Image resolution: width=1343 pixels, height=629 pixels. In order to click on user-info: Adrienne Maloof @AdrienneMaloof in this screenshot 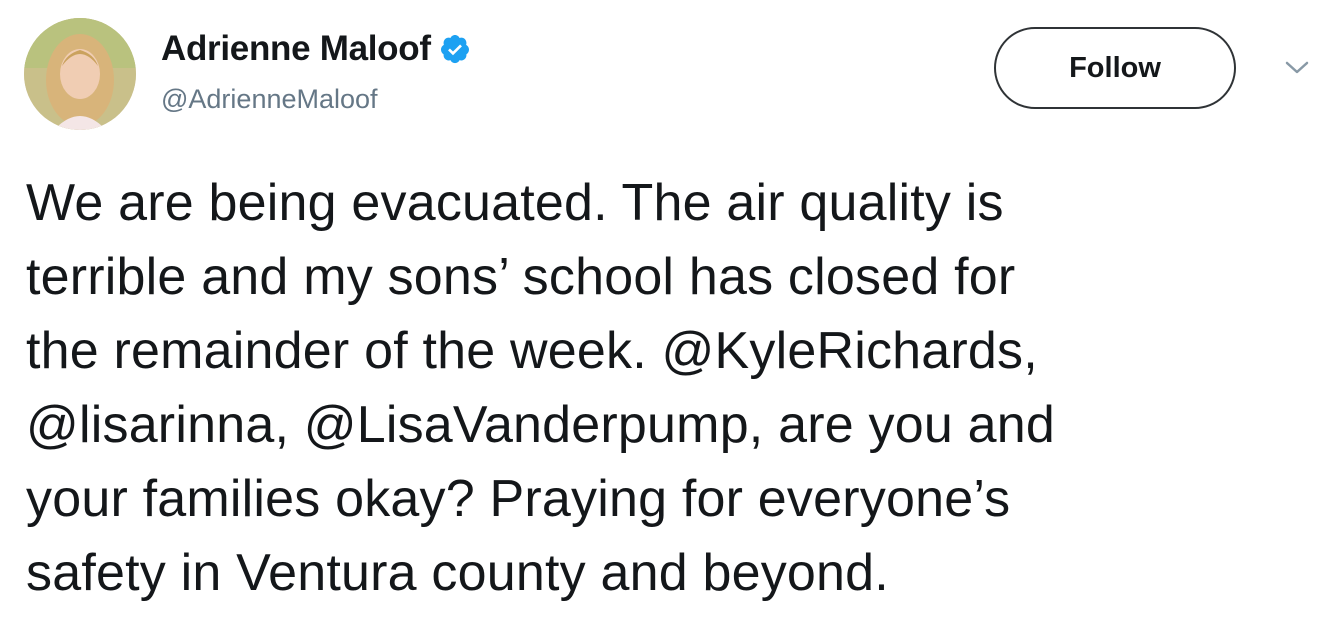, I will do `click(316, 70)`.